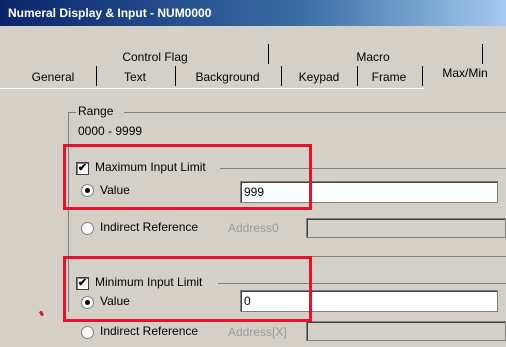 This screenshot has width=506, height=347. Describe the element at coordinates (465, 76) in the screenshot. I see `tab-max-min: Max/Min` at that location.